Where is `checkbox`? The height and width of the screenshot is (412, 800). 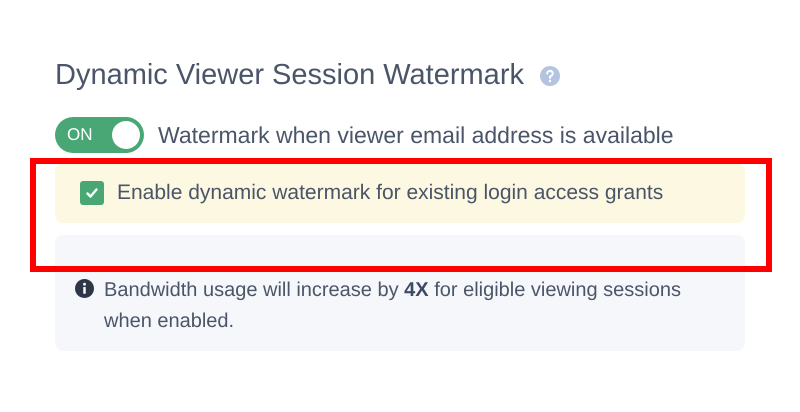
checkbox is located at coordinates (92, 193).